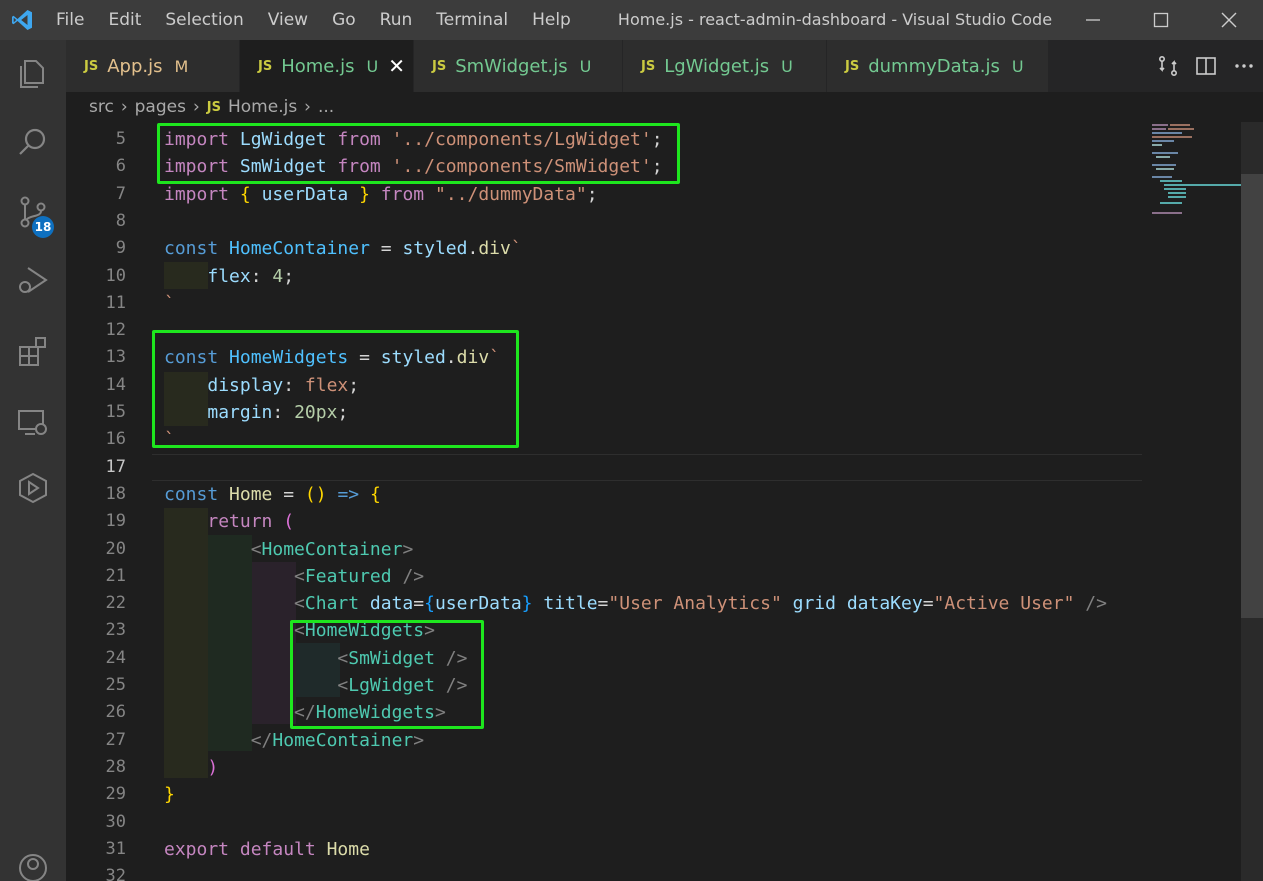 The width and height of the screenshot is (1263, 881). I want to click on line-number: 15, so click(115, 412).